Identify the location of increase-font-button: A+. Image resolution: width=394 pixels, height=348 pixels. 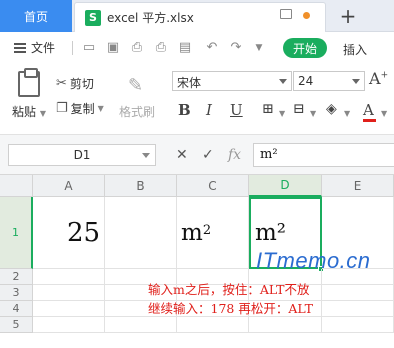
(378, 78).